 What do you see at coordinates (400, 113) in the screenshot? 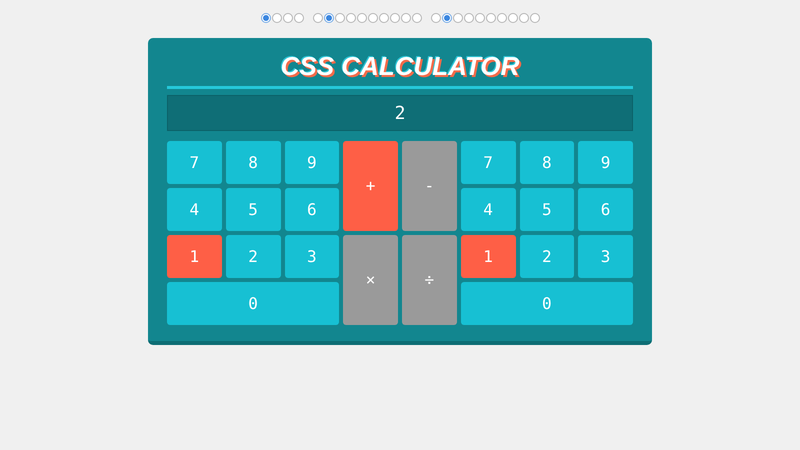
I see `display: 2` at bounding box center [400, 113].